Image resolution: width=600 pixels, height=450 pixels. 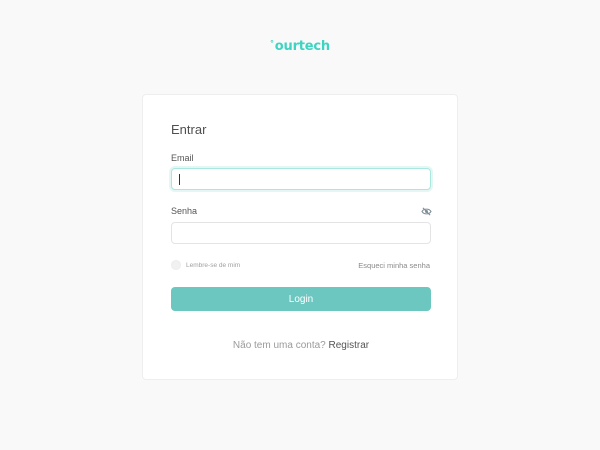 What do you see at coordinates (184, 211) in the screenshot?
I see `password-label: Senha` at bounding box center [184, 211].